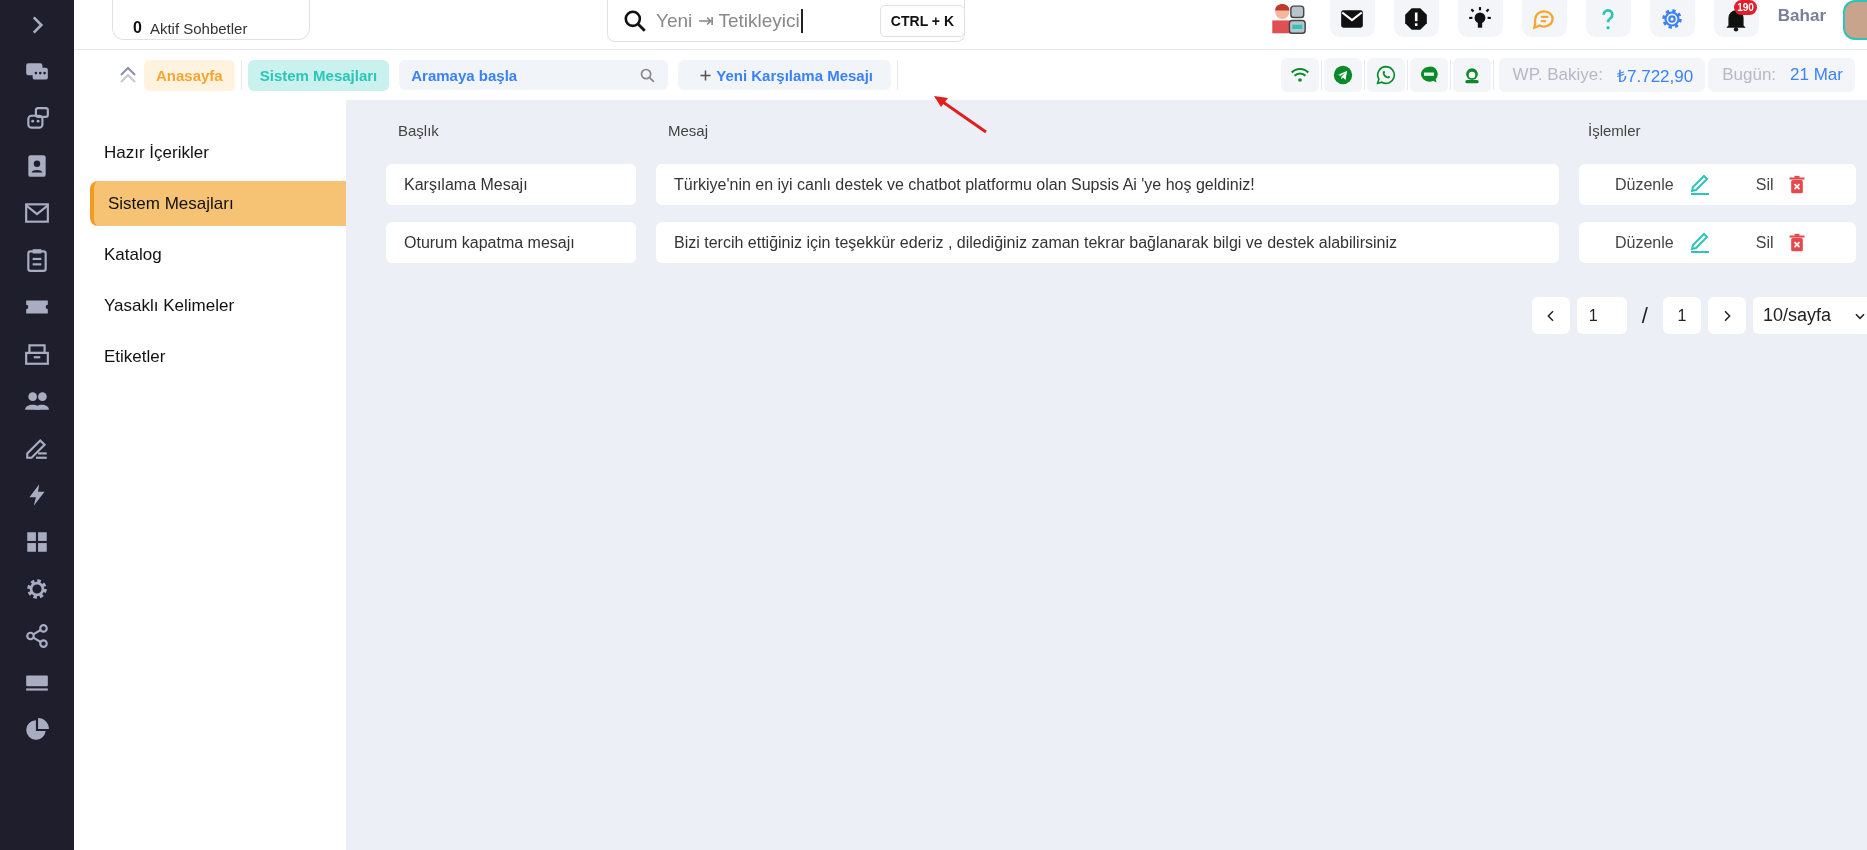  Describe the element at coordinates (1352, 18) in the screenshot. I see `mail-button` at that location.